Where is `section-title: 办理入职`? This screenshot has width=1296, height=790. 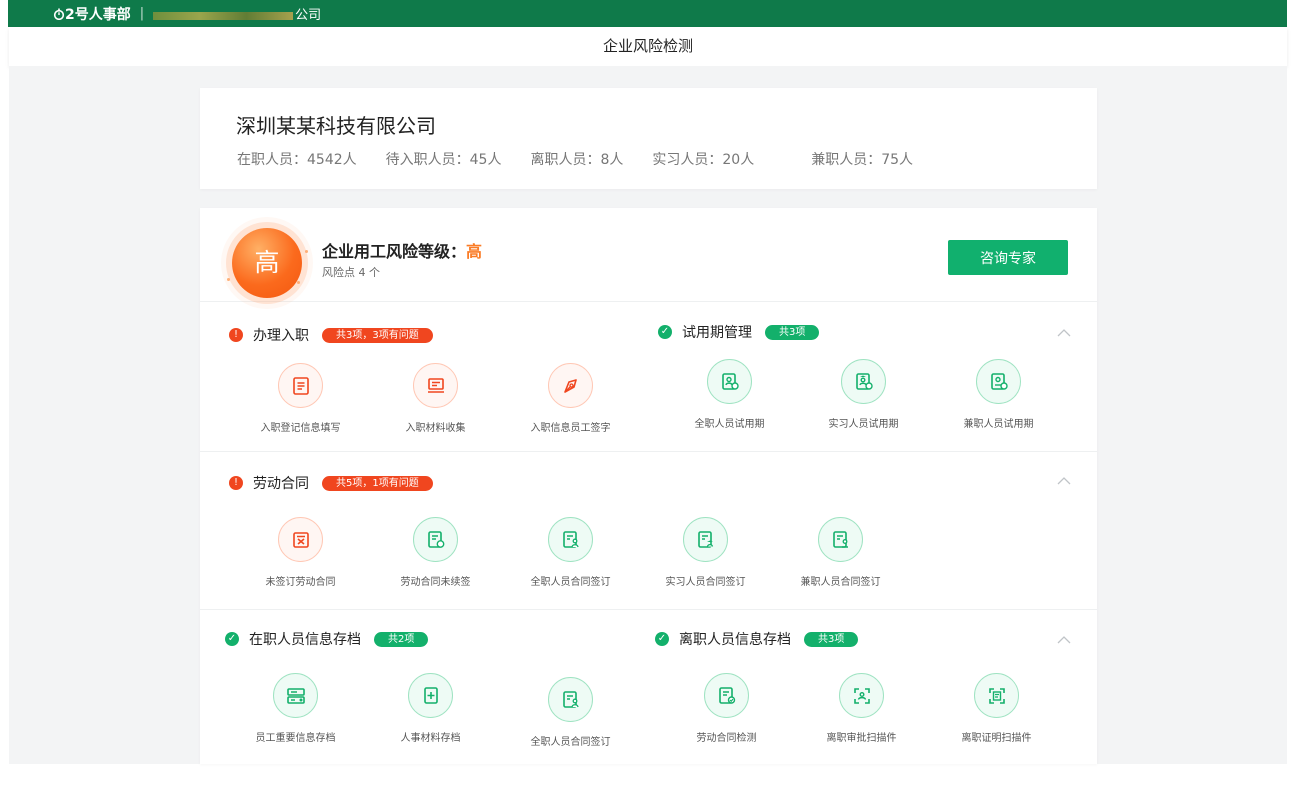 section-title: 办理入职 is located at coordinates (281, 336).